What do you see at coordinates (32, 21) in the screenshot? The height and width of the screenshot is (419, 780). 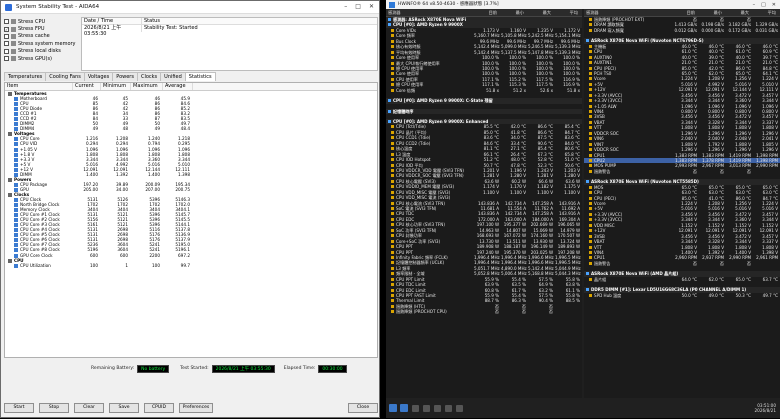 I see `stress-option-label: Stress CPU` at bounding box center [32, 21].